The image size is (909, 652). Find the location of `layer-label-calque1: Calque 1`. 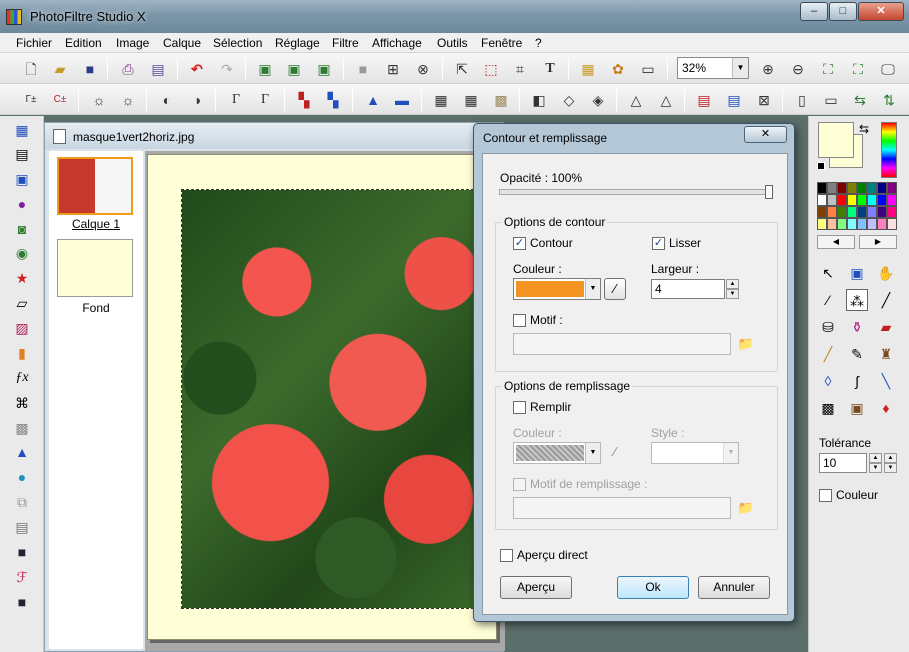

layer-label-calque1: Calque 1 is located at coordinates (96, 224).